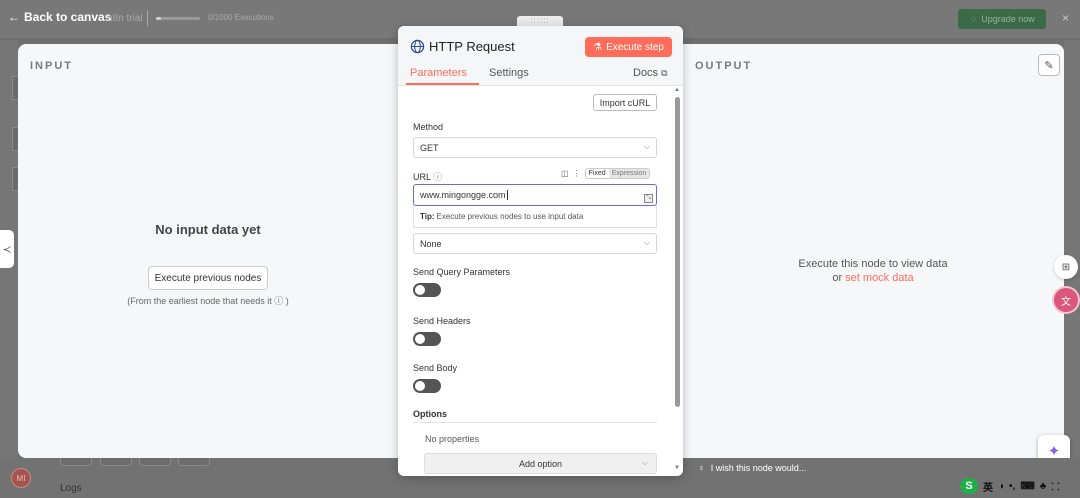 The image size is (1080, 498). What do you see at coordinates (724, 66) in the screenshot?
I see `output-heading: OUTPUT` at bounding box center [724, 66].